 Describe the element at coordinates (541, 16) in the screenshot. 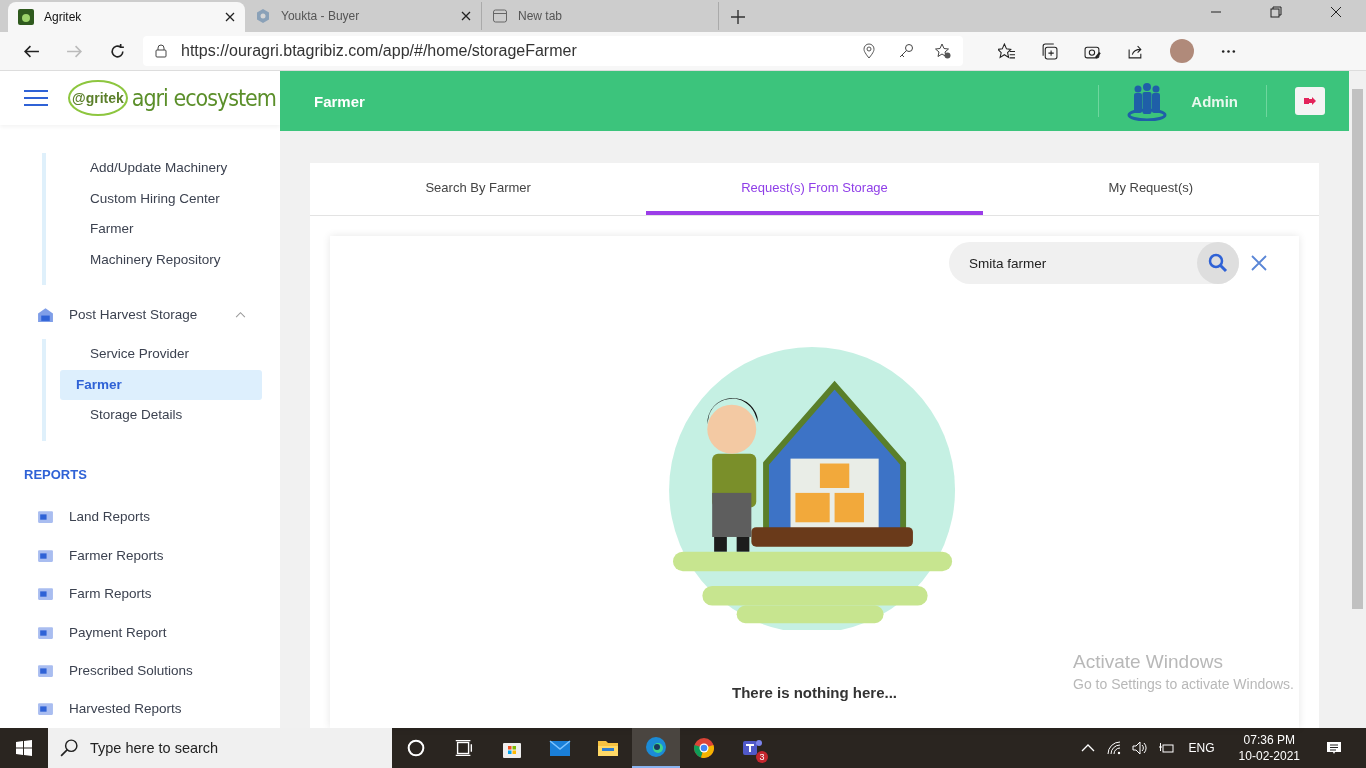

I see `tab-title: New tab` at that location.